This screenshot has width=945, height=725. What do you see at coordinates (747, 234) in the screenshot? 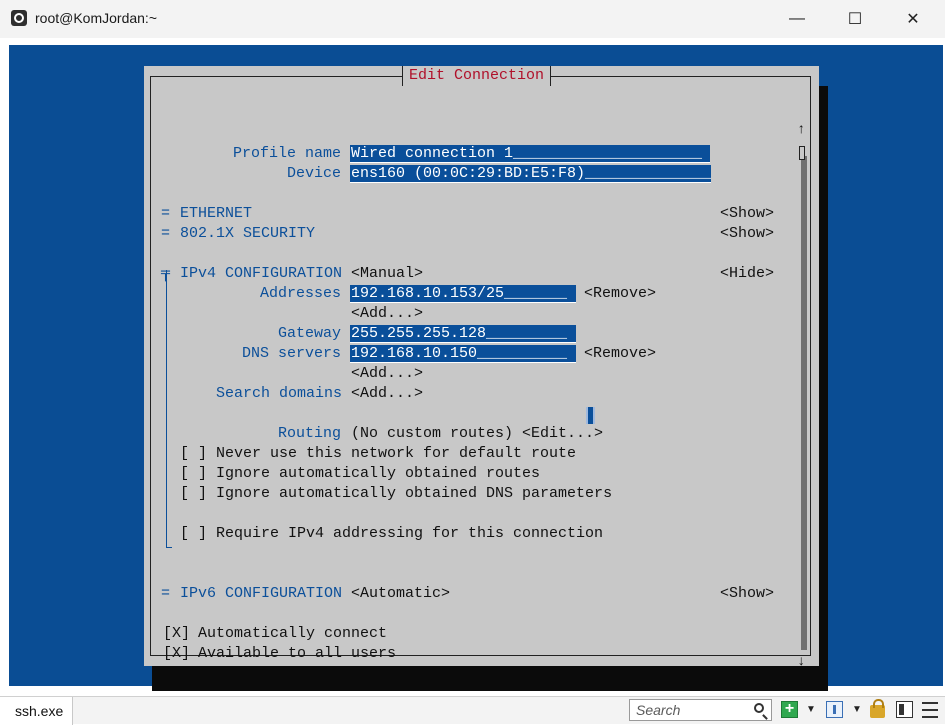
I see `security-show-button: <Show>` at bounding box center [747, 234].